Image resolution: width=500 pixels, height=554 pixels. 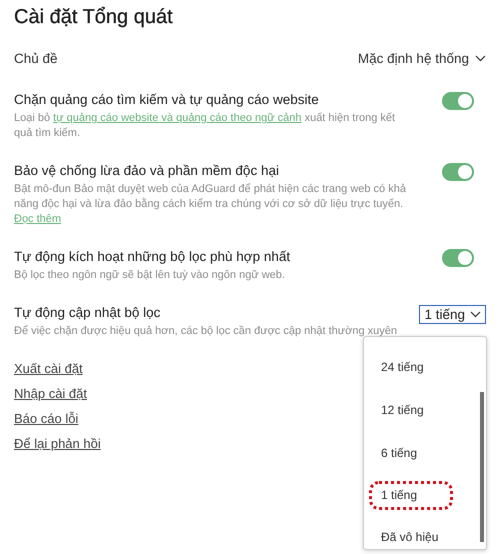 What do you see at coordinates (452, 314) in the screenshot?
I see `update-interval-dropdown: 1 tiếng` at bounding box center [452, 314].